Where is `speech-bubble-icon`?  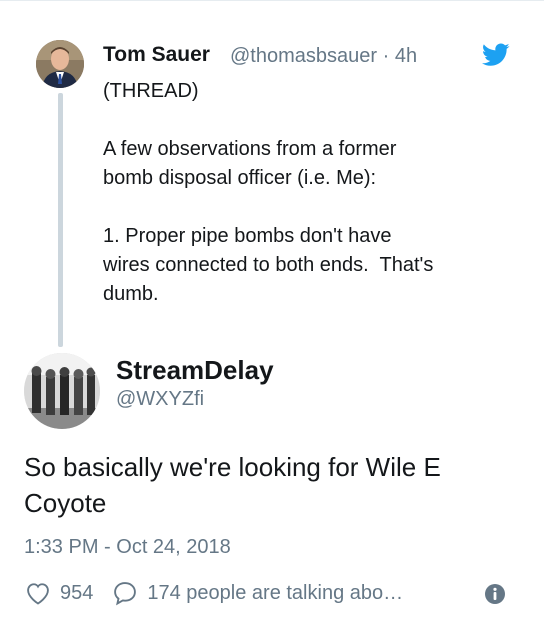
speech-bubble-icon is located at coordinates (125, 593).